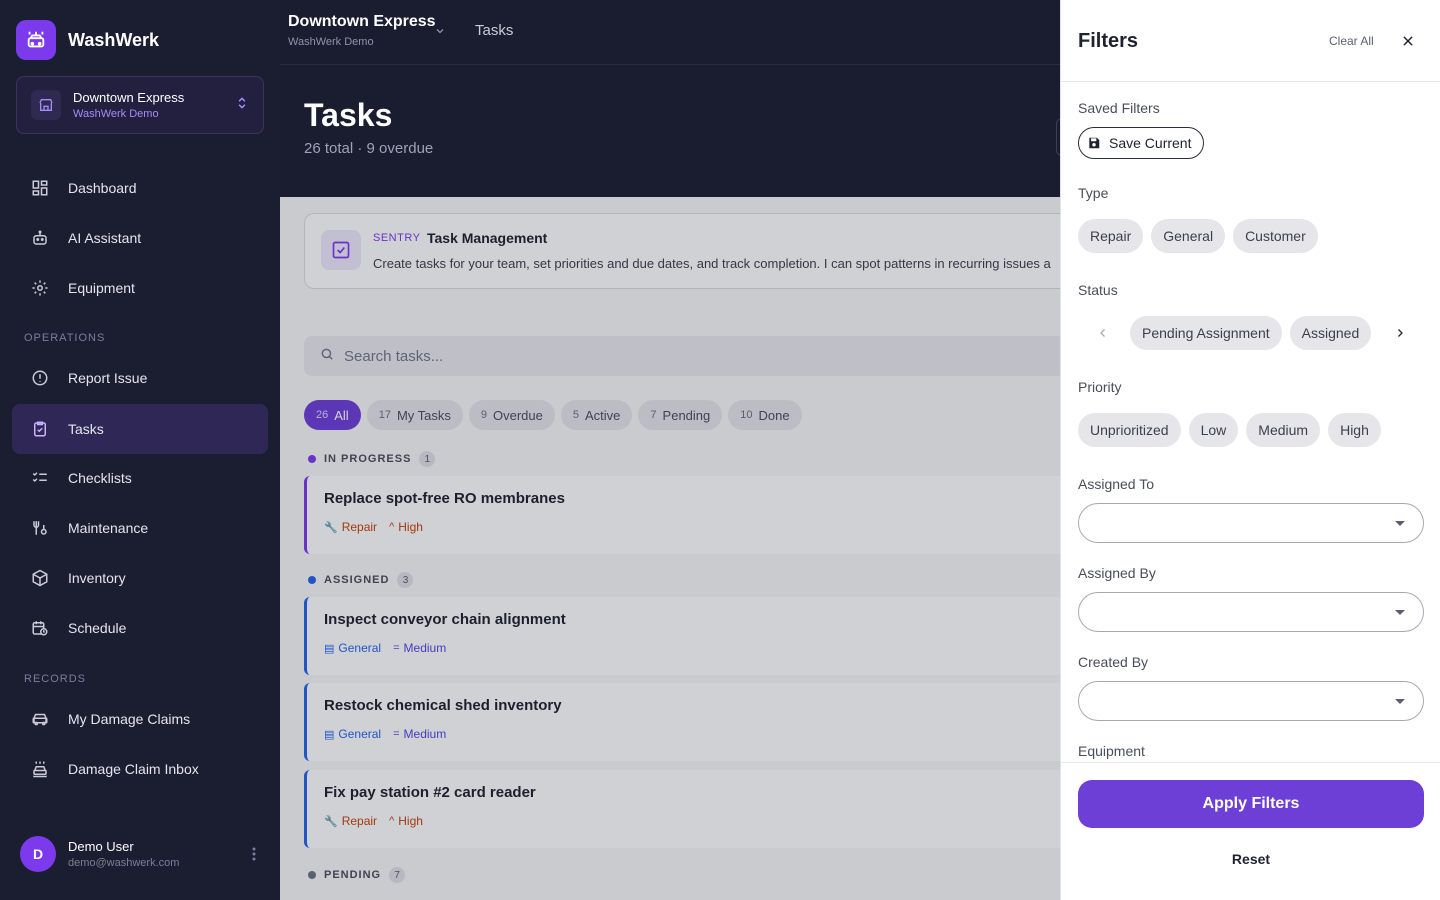 This screenshot has height=900, width=1440. I want to click on priority-label: Priority, so click(1100, 387).